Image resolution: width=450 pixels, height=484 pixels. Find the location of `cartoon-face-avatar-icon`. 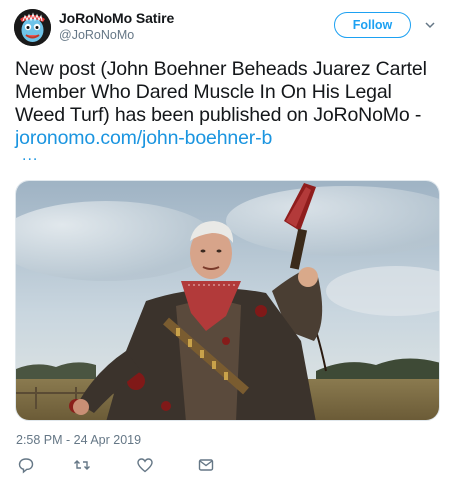

cartoon-face-avatar-icon is located at coordinates (32, 27).